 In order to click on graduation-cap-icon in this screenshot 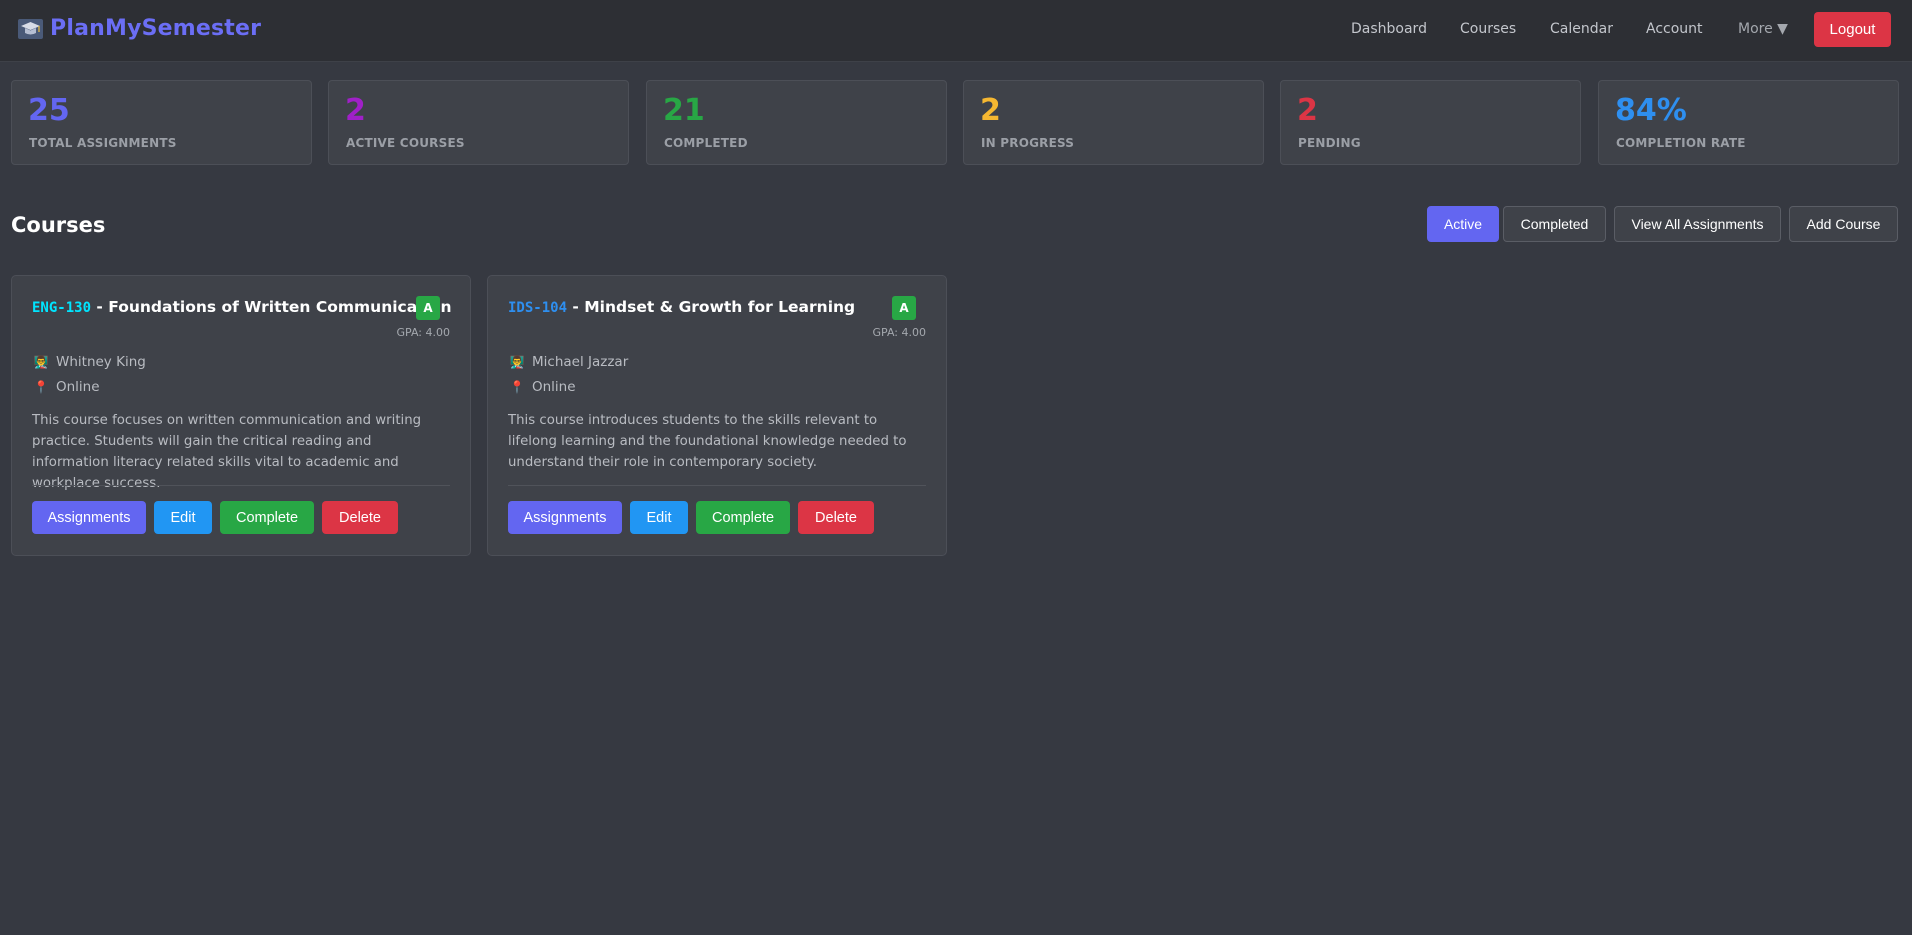, I will do `click(30, 28)`.